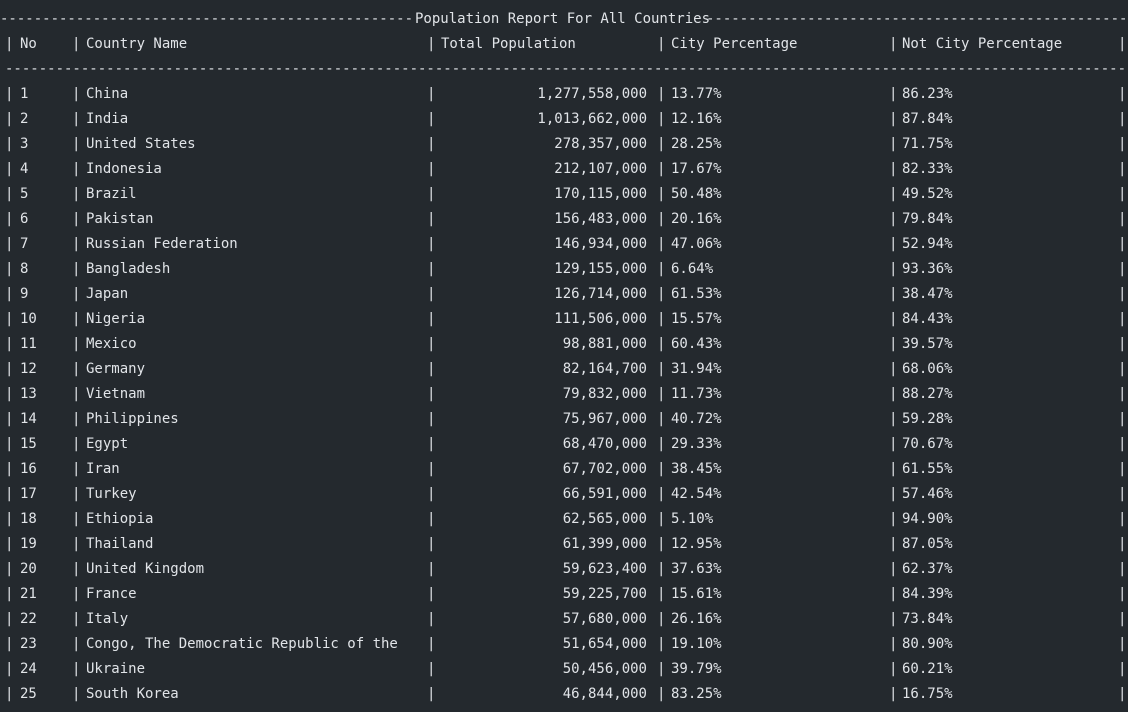  Describe the element at coordinates (927, 119) in the screenshot. I see `not-city-percentage: 87.84%` at that location.